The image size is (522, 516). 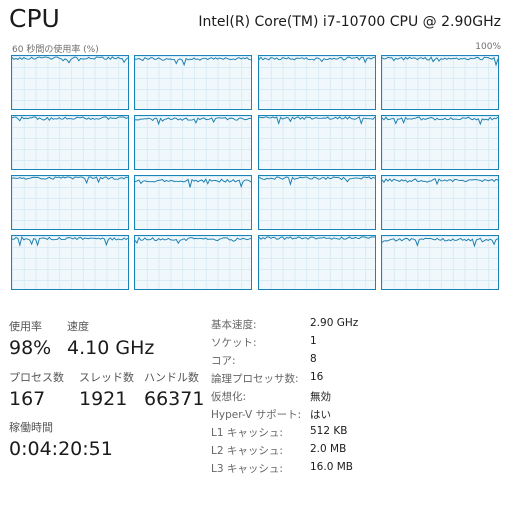 What do you see at coordinates (171, 377) in the screenshot?
I see `handles-label: ハンドル数` at bounding box center [171, 377].